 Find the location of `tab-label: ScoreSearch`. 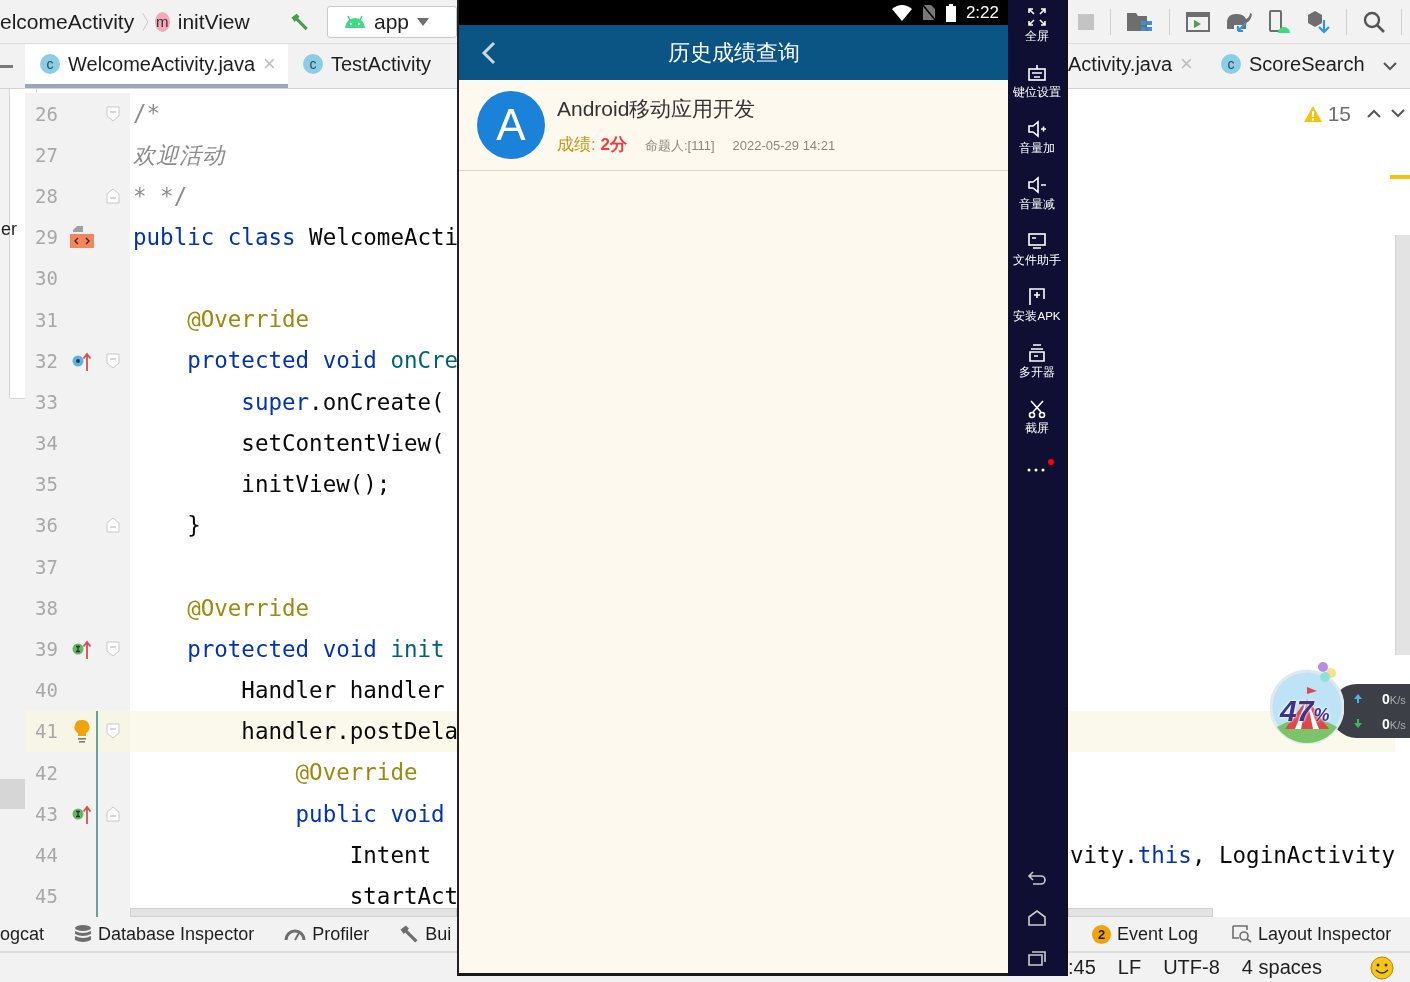

tab-label: ScoreSearch is located at coordinates (1306, 64).